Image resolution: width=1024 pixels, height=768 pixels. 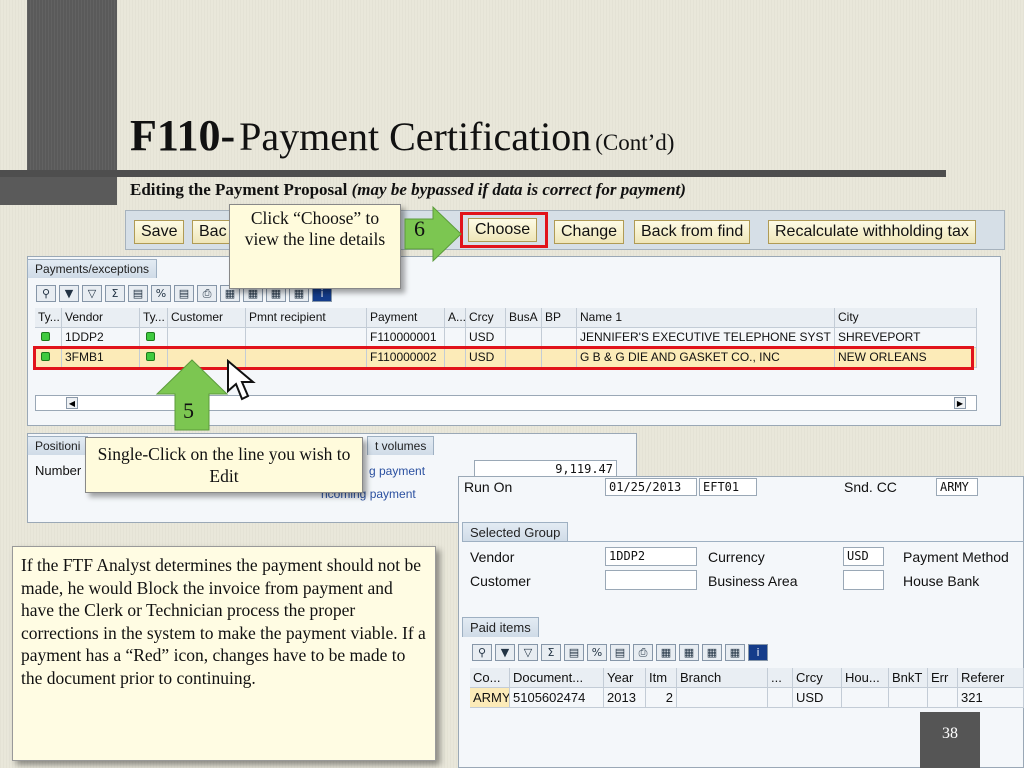 What do you see at coordinates (943, 698) in the screenshot?
I see `err-cell` at bounding box center [943, 698].